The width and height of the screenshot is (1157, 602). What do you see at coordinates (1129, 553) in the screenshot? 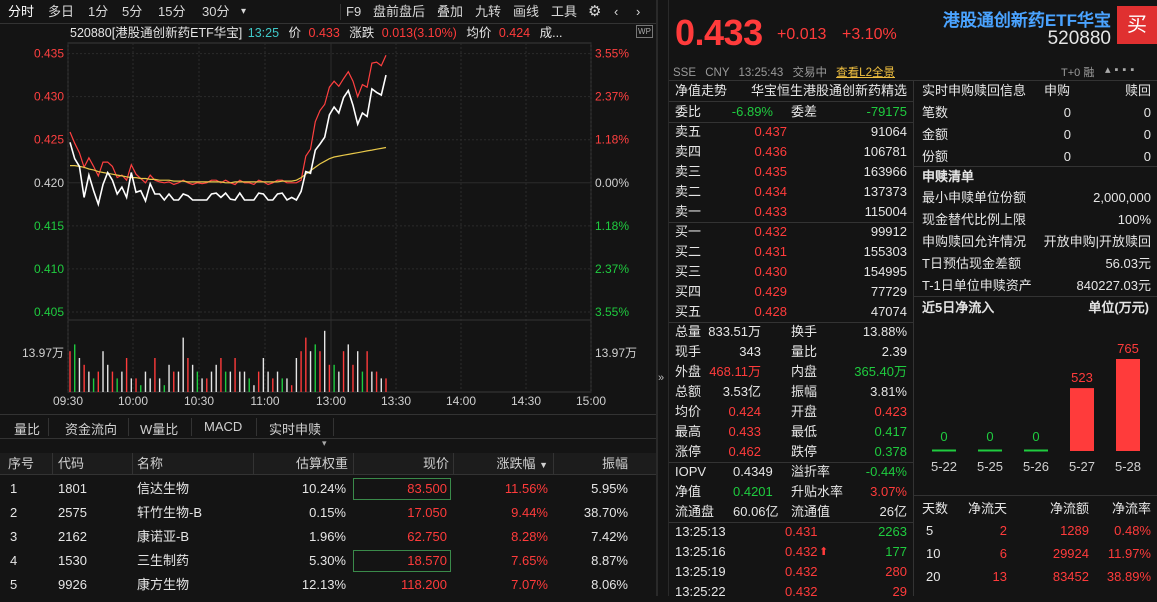
I see `flow-rate: 11.97%` at bounding box center [1129, 553].